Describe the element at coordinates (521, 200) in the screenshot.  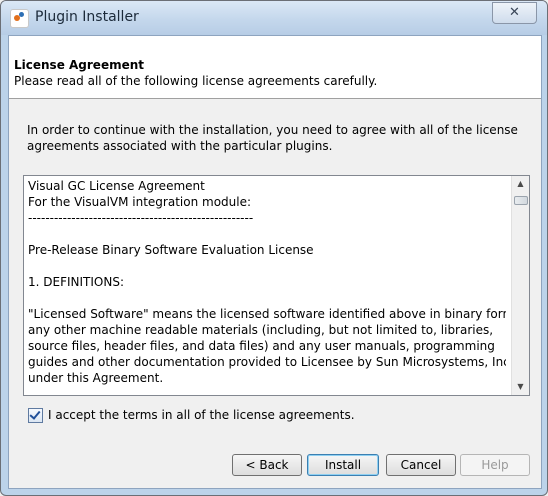
I see `scrollbar-thumb` at that location.